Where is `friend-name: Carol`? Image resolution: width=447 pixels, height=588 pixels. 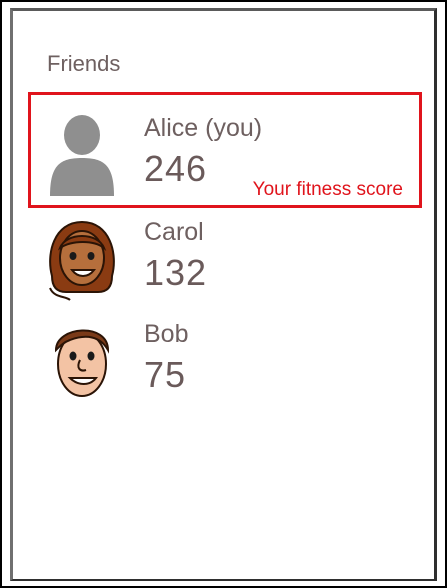 friend-name: Carol is located at coordinates (174, 232).